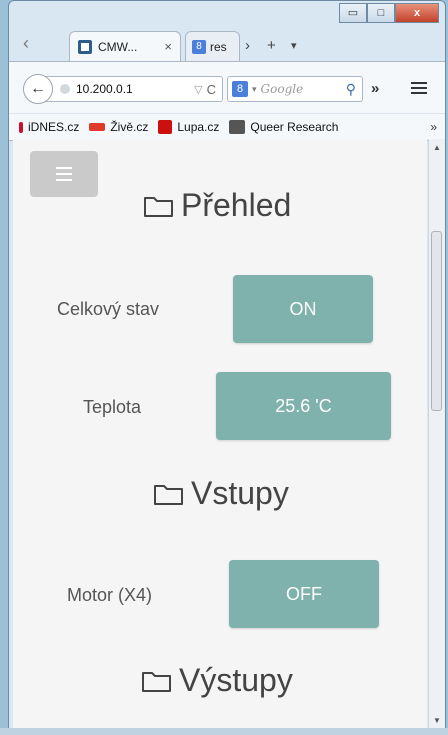 This screenshot has width=448, height=735. What do you see at coordinates (236, 205) in the screenshot?
I see `section-title-text: Přehled` at bounding box center [236, 205].